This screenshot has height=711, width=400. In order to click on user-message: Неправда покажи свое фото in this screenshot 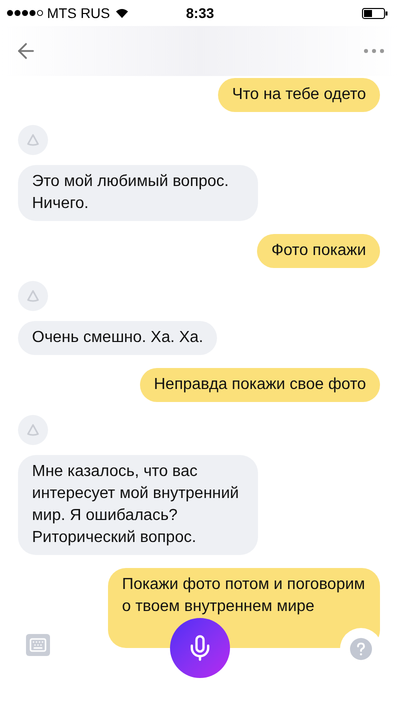, I will do `click(260, 385)`.